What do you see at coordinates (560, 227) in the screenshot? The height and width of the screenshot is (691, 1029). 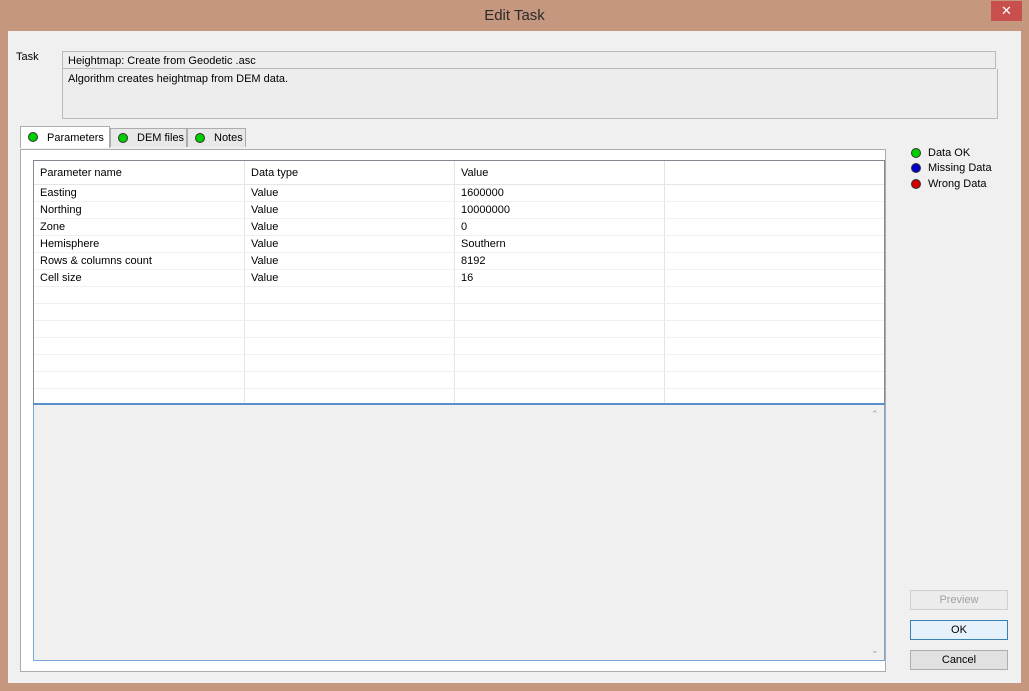 I see `table-cell: 0` at bounding box center [560, 227].